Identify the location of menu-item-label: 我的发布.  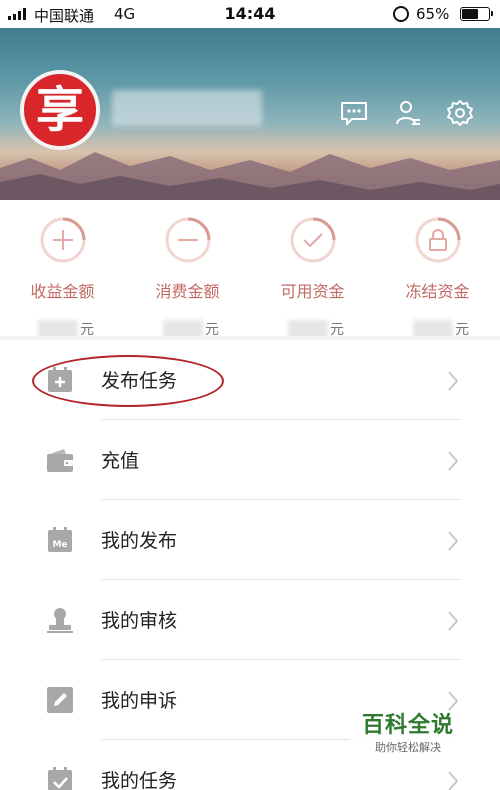
(139, 541).